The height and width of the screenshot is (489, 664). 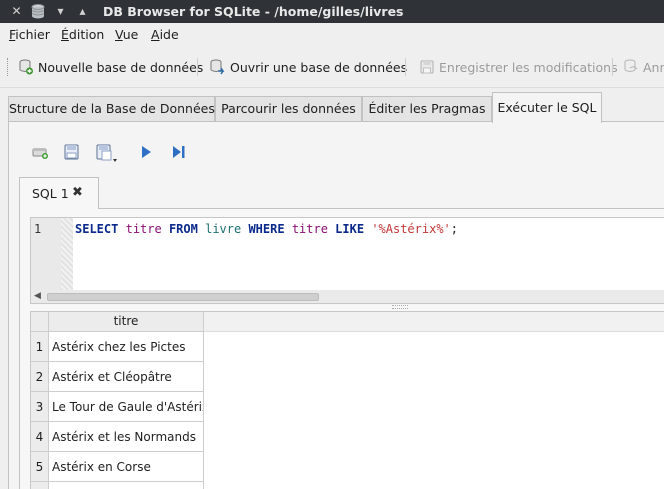 I want to click on open-database-icon, so click(x=217, y=67).